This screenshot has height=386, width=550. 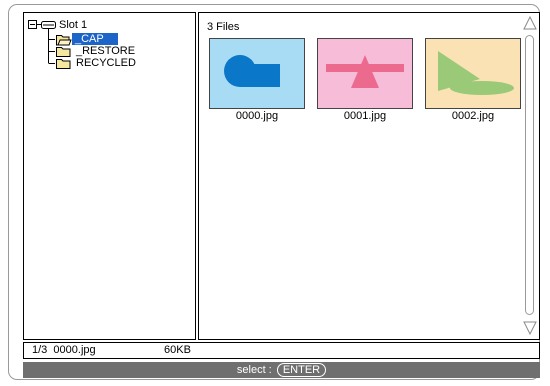 What do you see at coordinates (365, 116) in the screenshot?
I see `thumbnail-filename: 0001.jpg` at bounding box center [365, 116].